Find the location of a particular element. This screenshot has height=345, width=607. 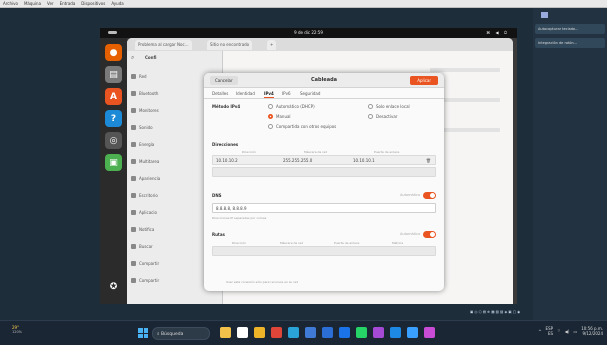

dialog-title: Cableada is located at coordinates (324, 80).